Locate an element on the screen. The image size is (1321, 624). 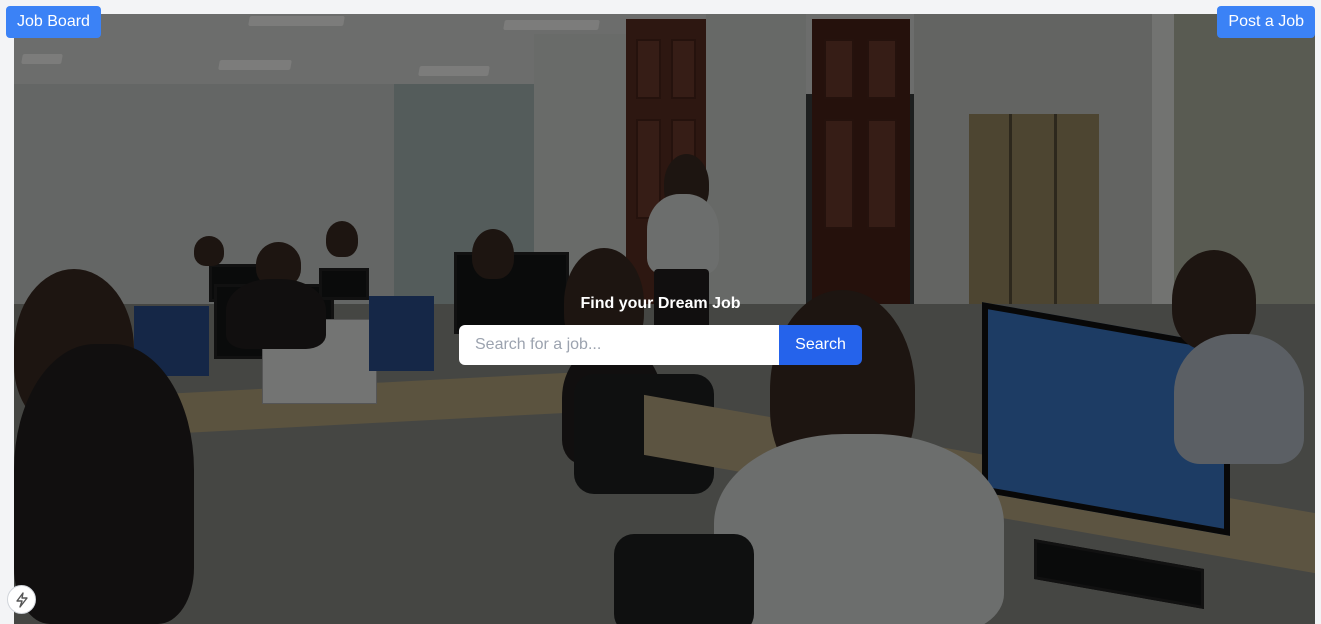
search-bar: Search is located at coordinates (660, 345).